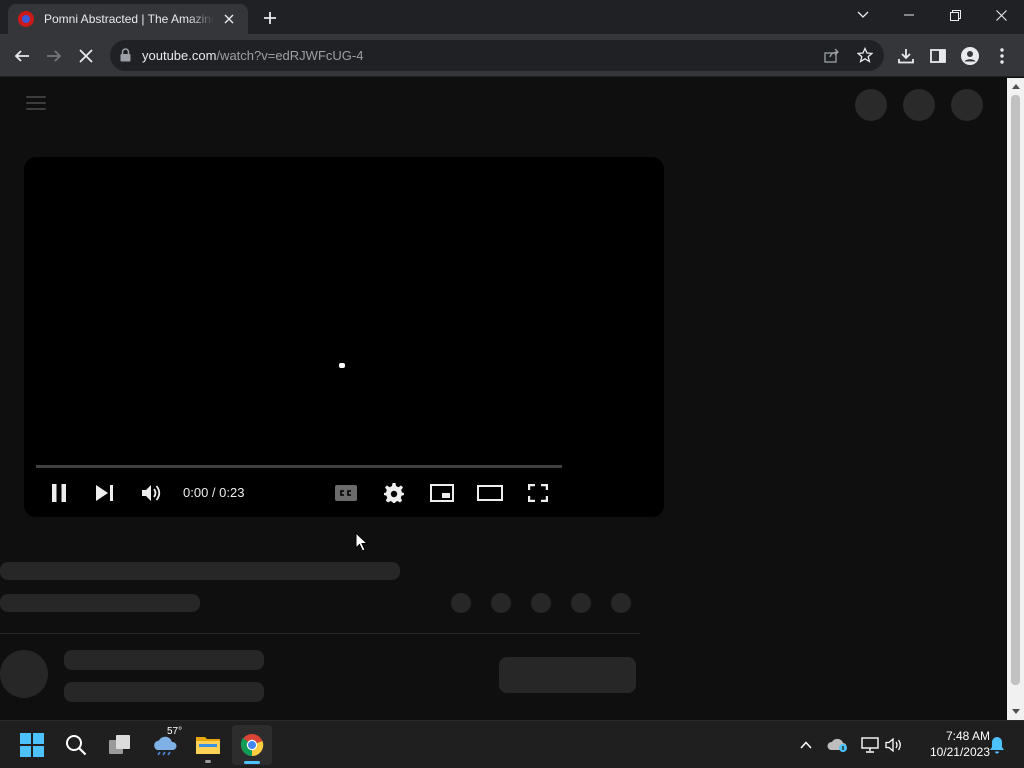 This screenshot has width=1024, height=768. What do you see at coordinates (1002, 56) in the screenshot?
I see `chrome-menu-button` at bounding box center [1002, 56].